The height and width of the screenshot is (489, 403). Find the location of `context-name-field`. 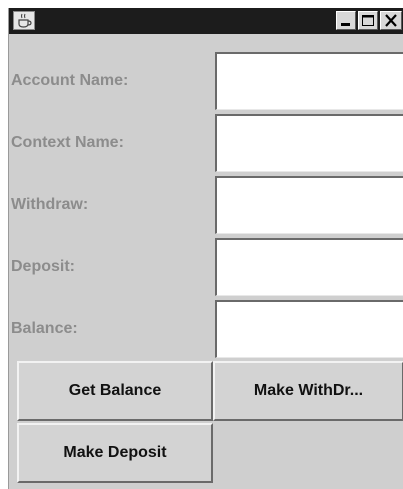

context-name-field is located at coordinates (309, 143).